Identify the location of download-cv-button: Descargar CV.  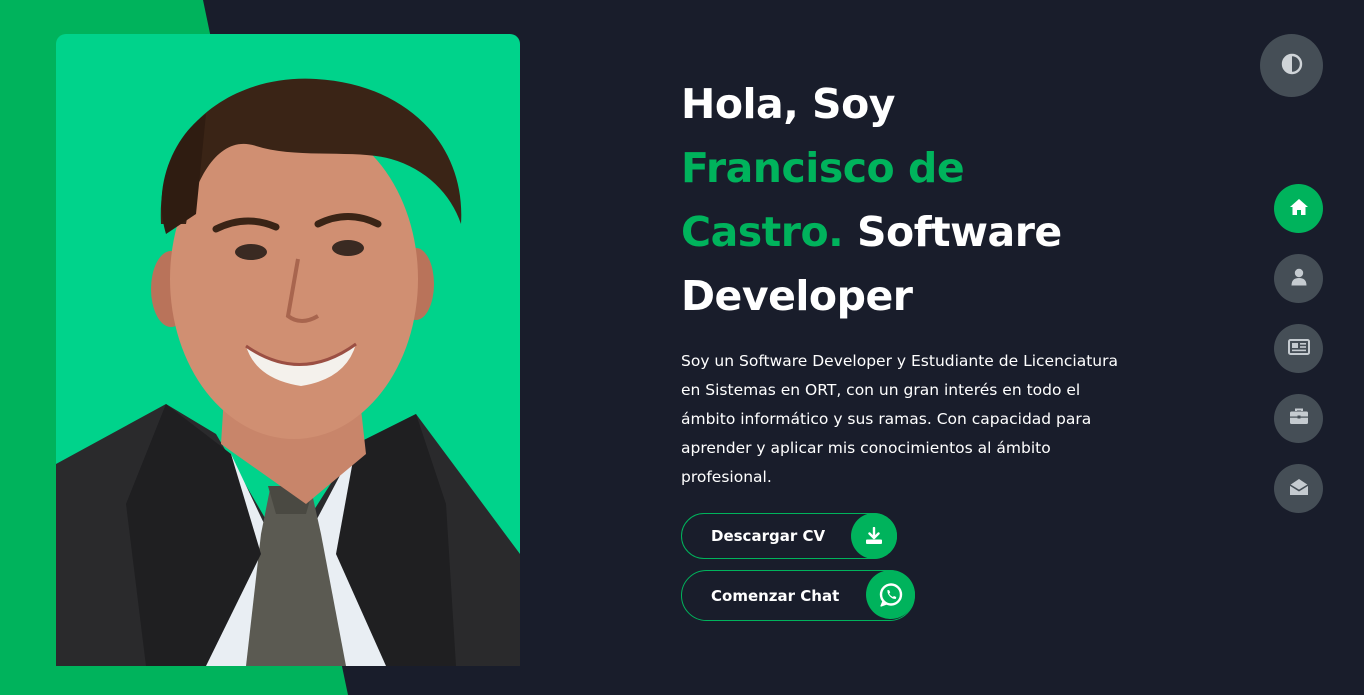
(789, 536).